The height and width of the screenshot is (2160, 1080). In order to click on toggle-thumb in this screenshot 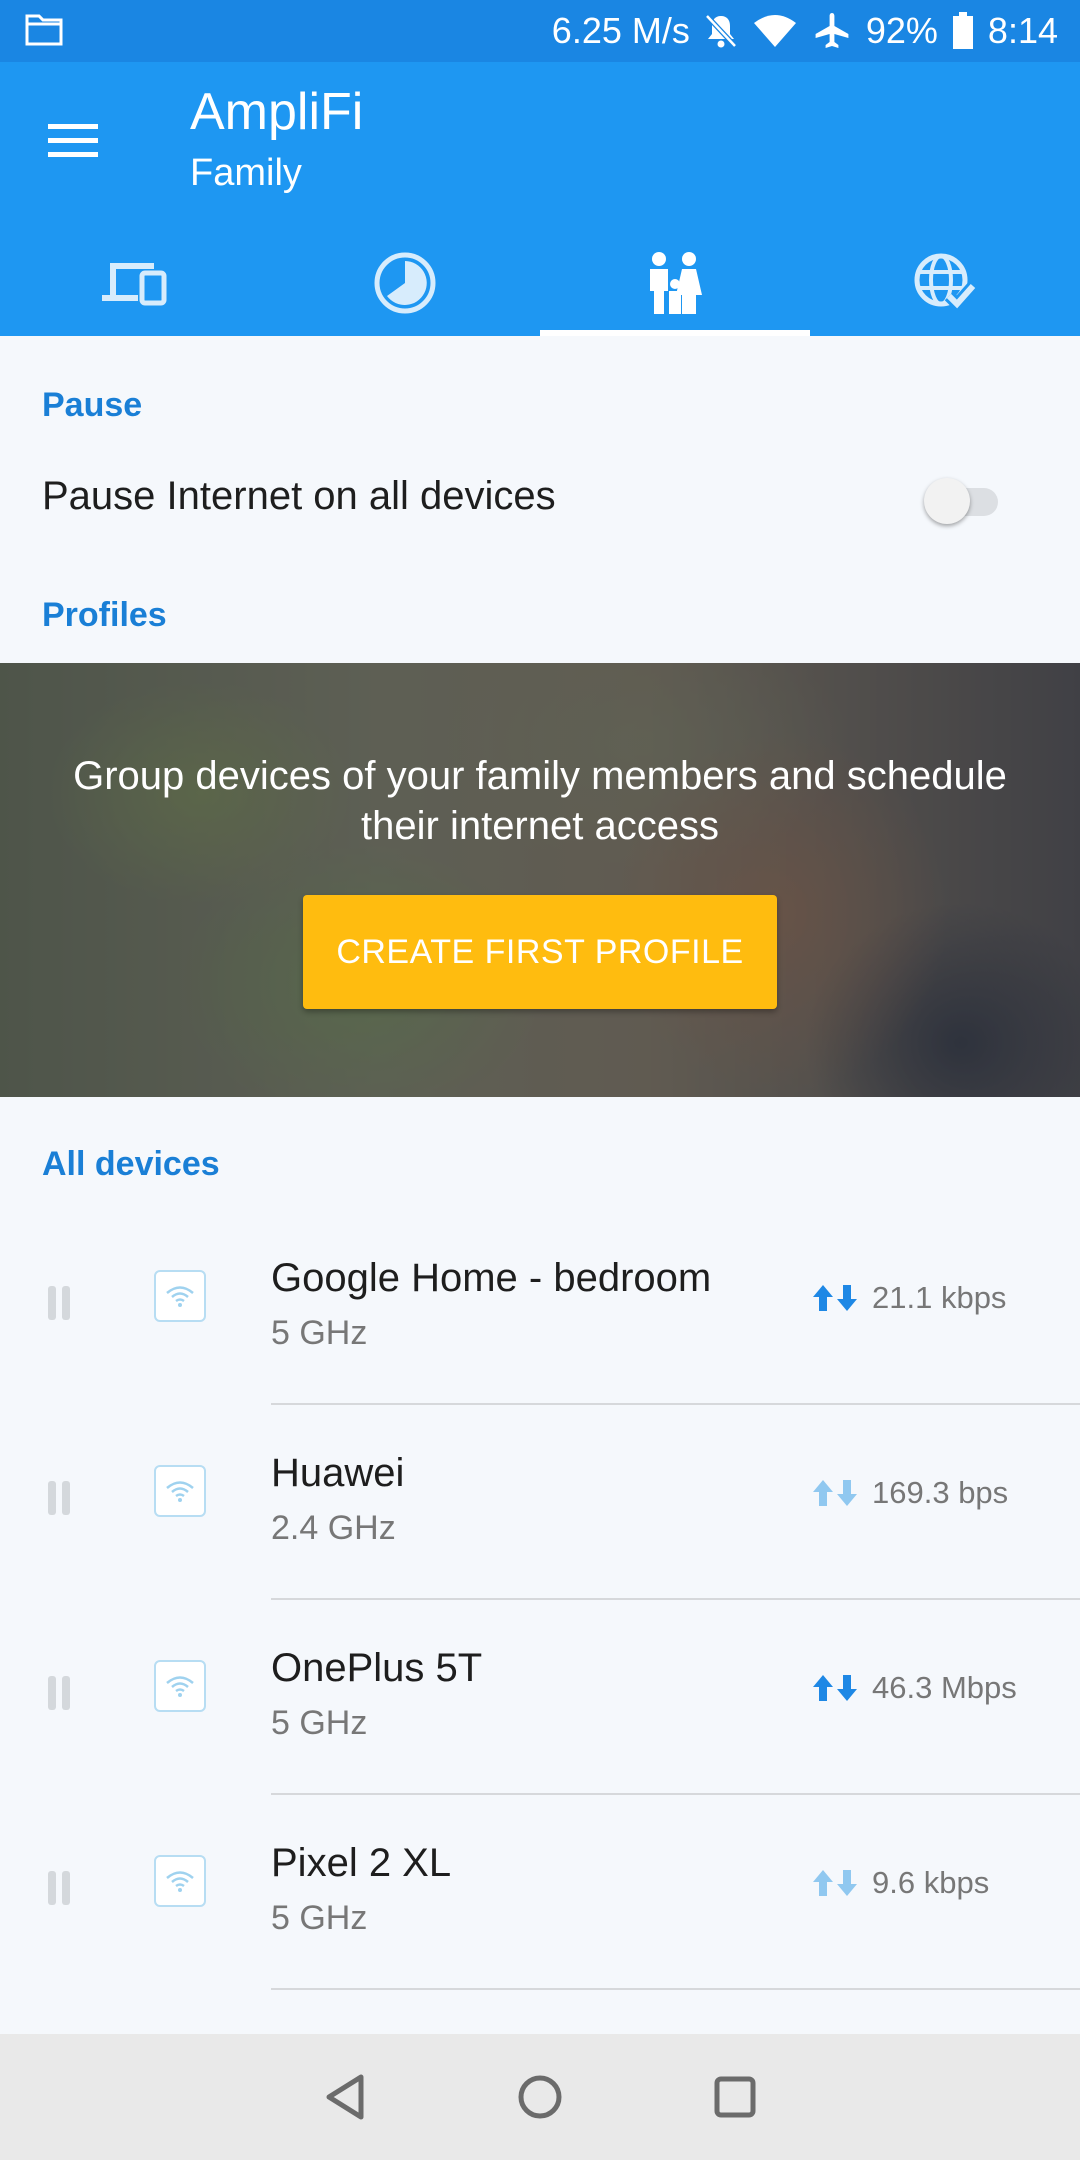, I will do `click(947, 501)`.